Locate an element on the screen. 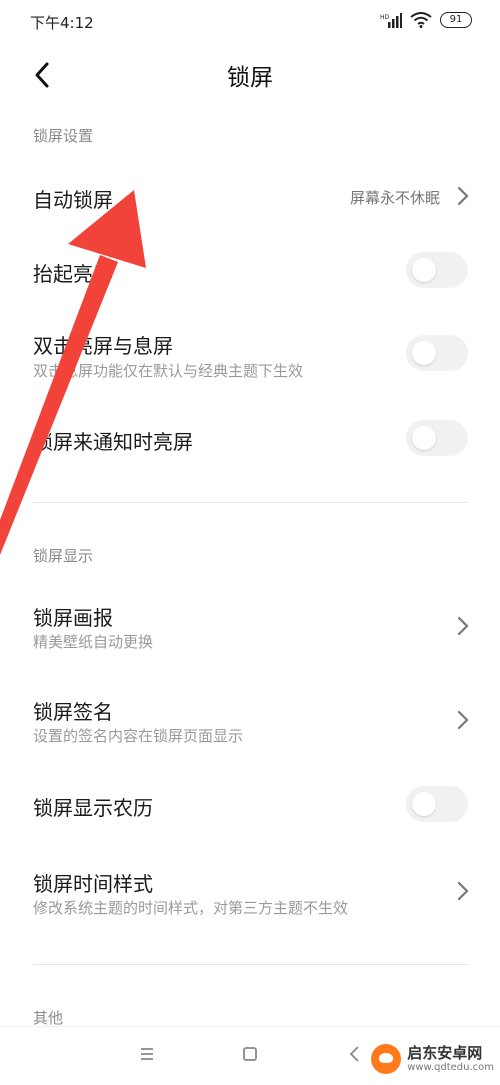 This screenshot has width=500, height=1085. watermark: 启东安卓网 www.qdtedu.com is located at coordinates (432, 1059).